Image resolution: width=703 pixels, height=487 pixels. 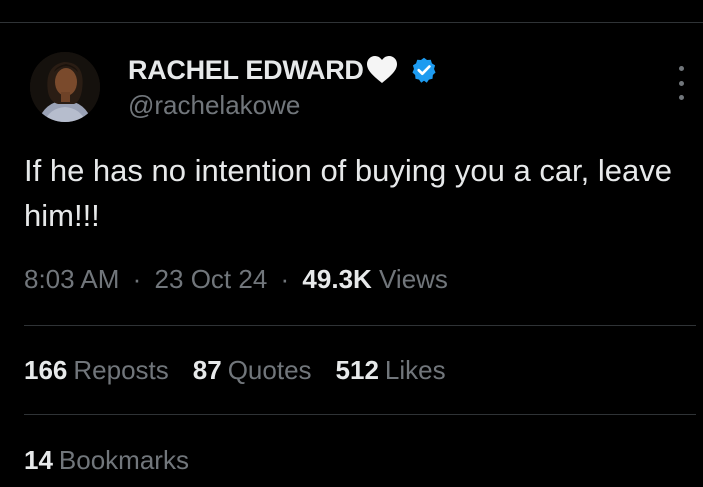 I want to click on avatar-photo, so click(x=65, y=87).